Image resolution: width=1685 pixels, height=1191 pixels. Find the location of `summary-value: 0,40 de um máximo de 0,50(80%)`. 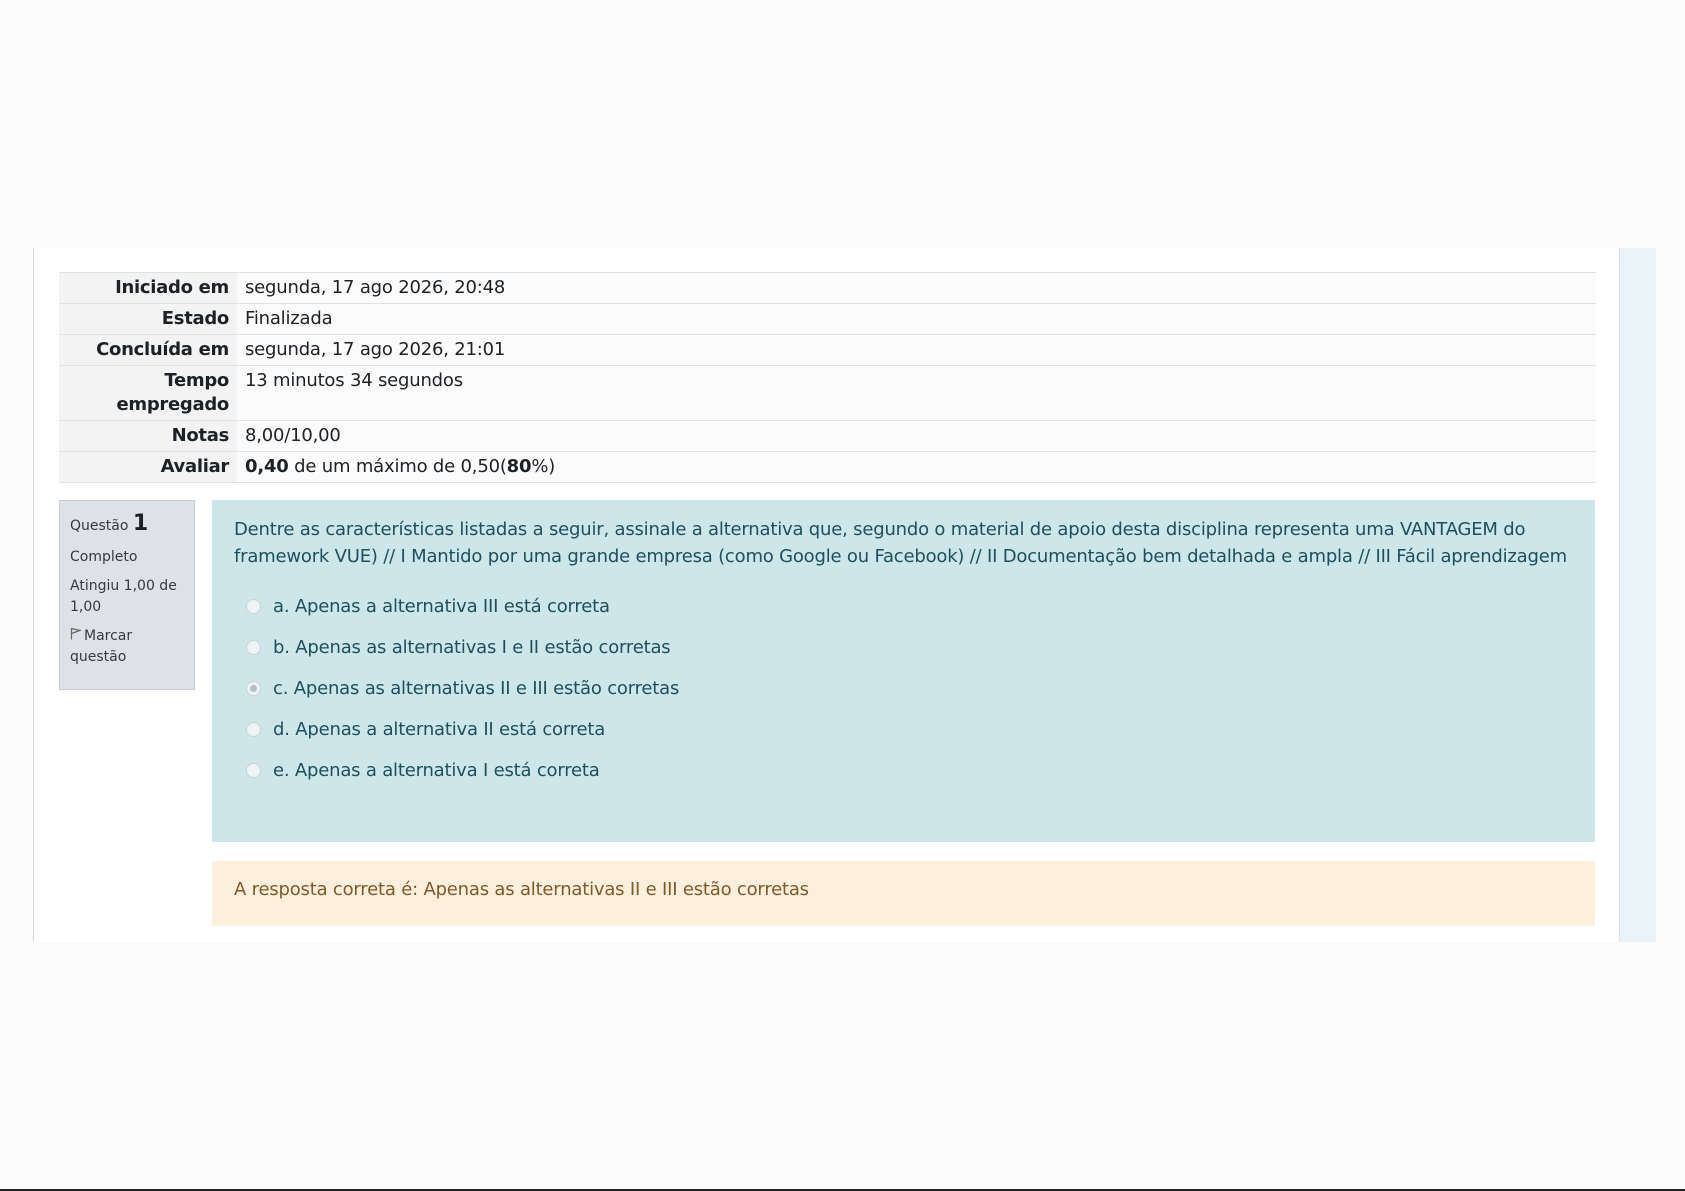

summary-value: 0,40 de um máximo de 0,50(80%) is located at coordinates (916, 467).